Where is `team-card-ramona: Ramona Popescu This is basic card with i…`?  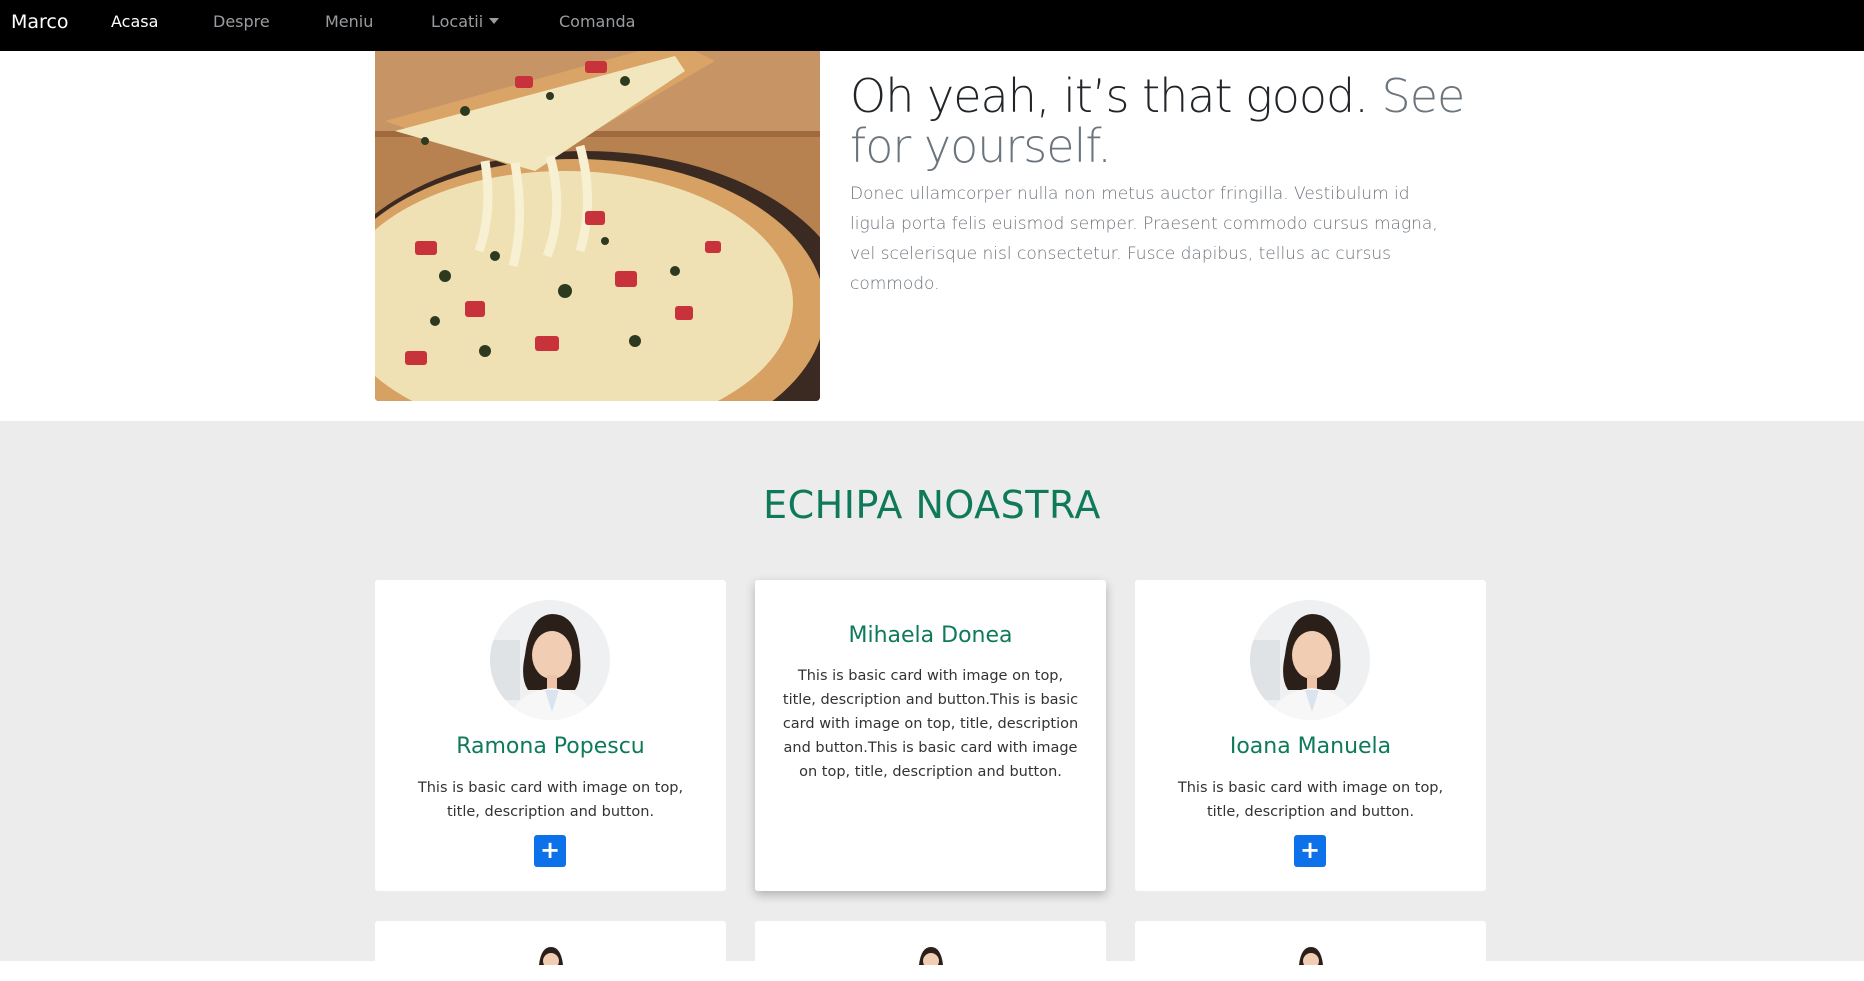 team-card-ramona: Ramona Popescu This is basic card with i… is located at coordinates (550, 735).